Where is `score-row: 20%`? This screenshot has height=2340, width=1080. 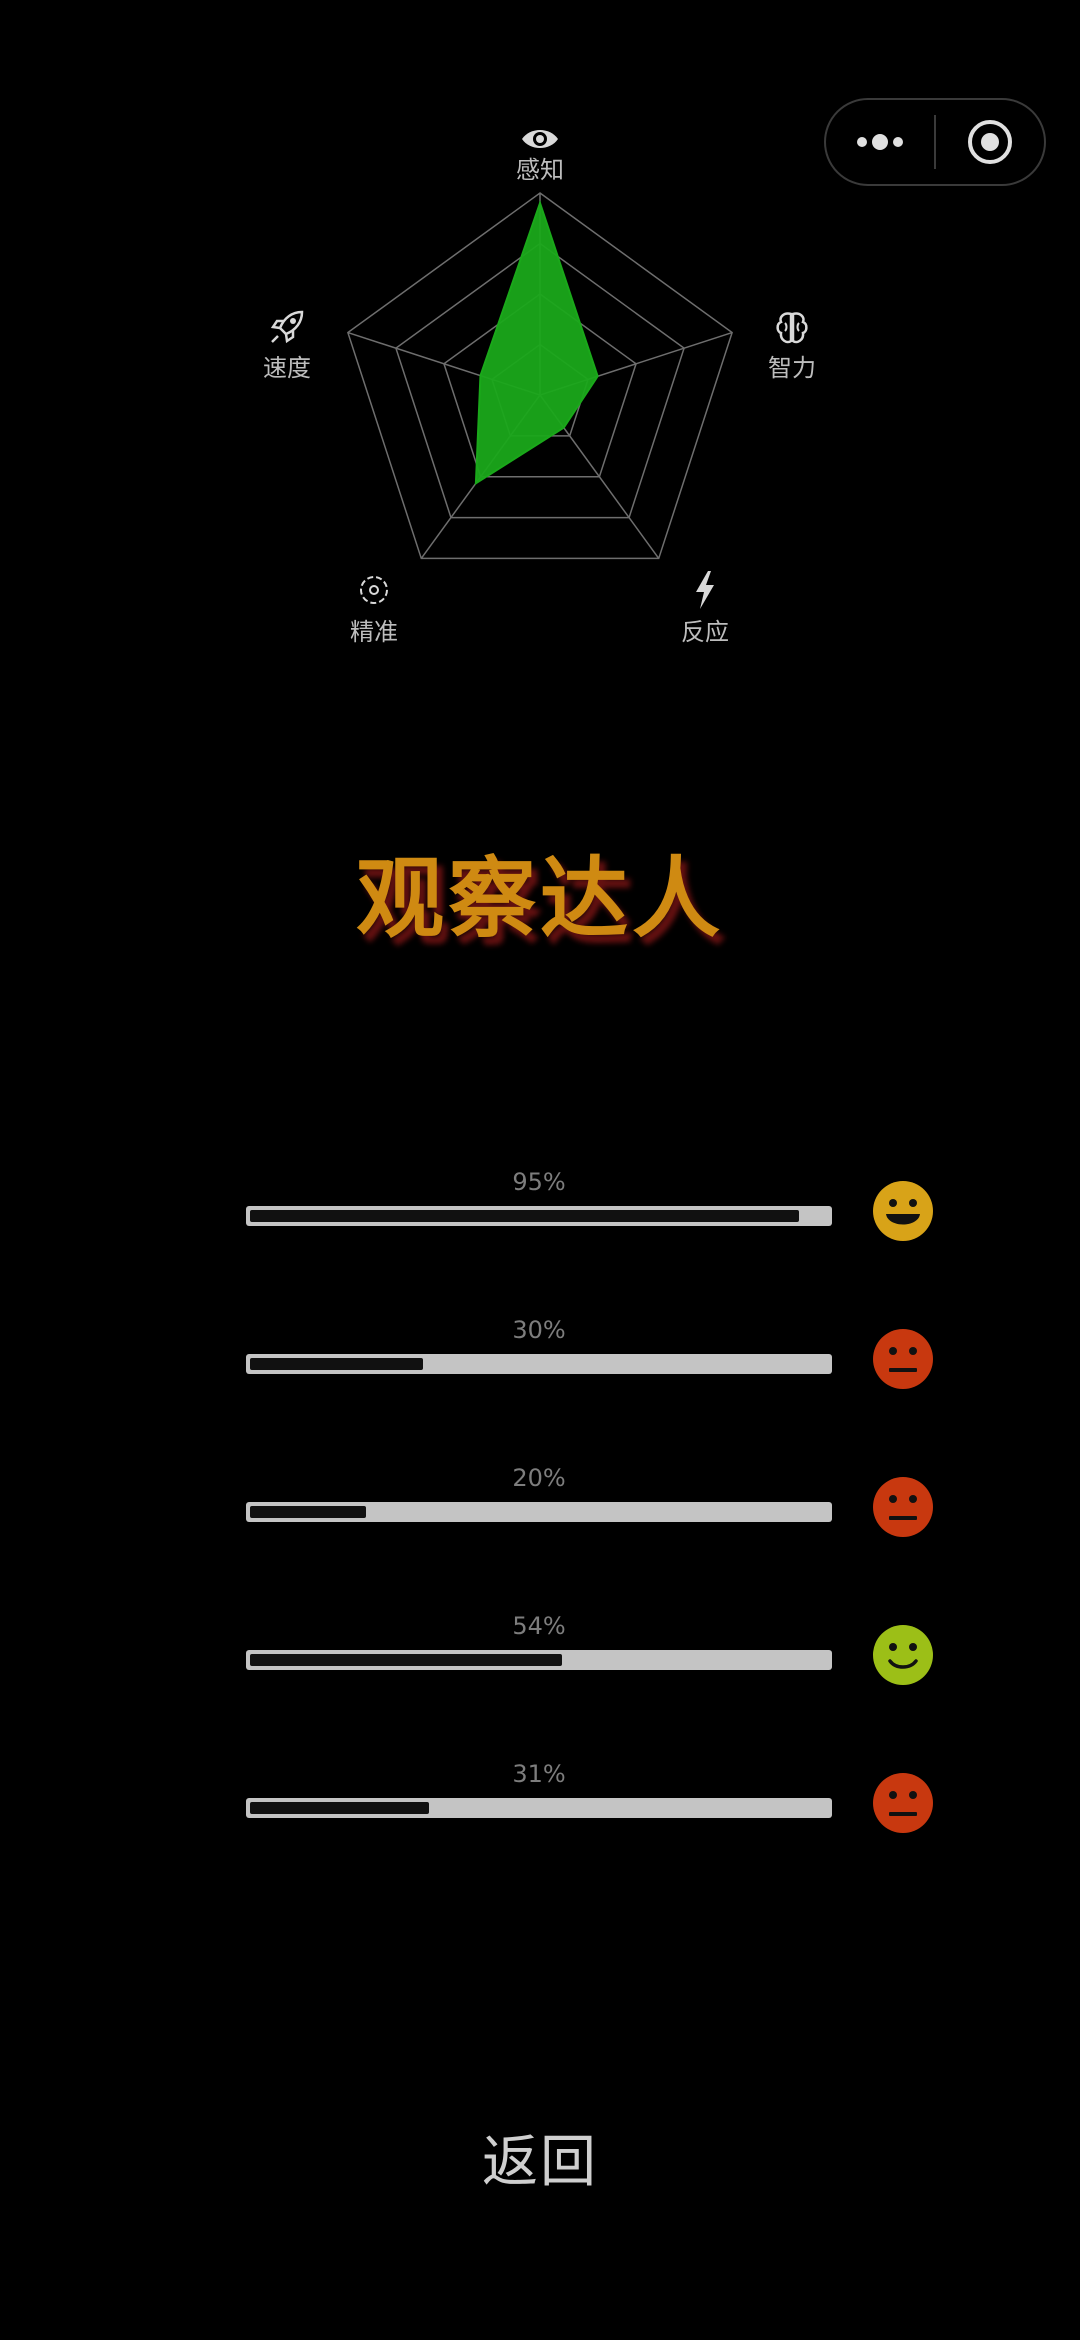 score-row: 20% is located at coordinates (591, 1511).